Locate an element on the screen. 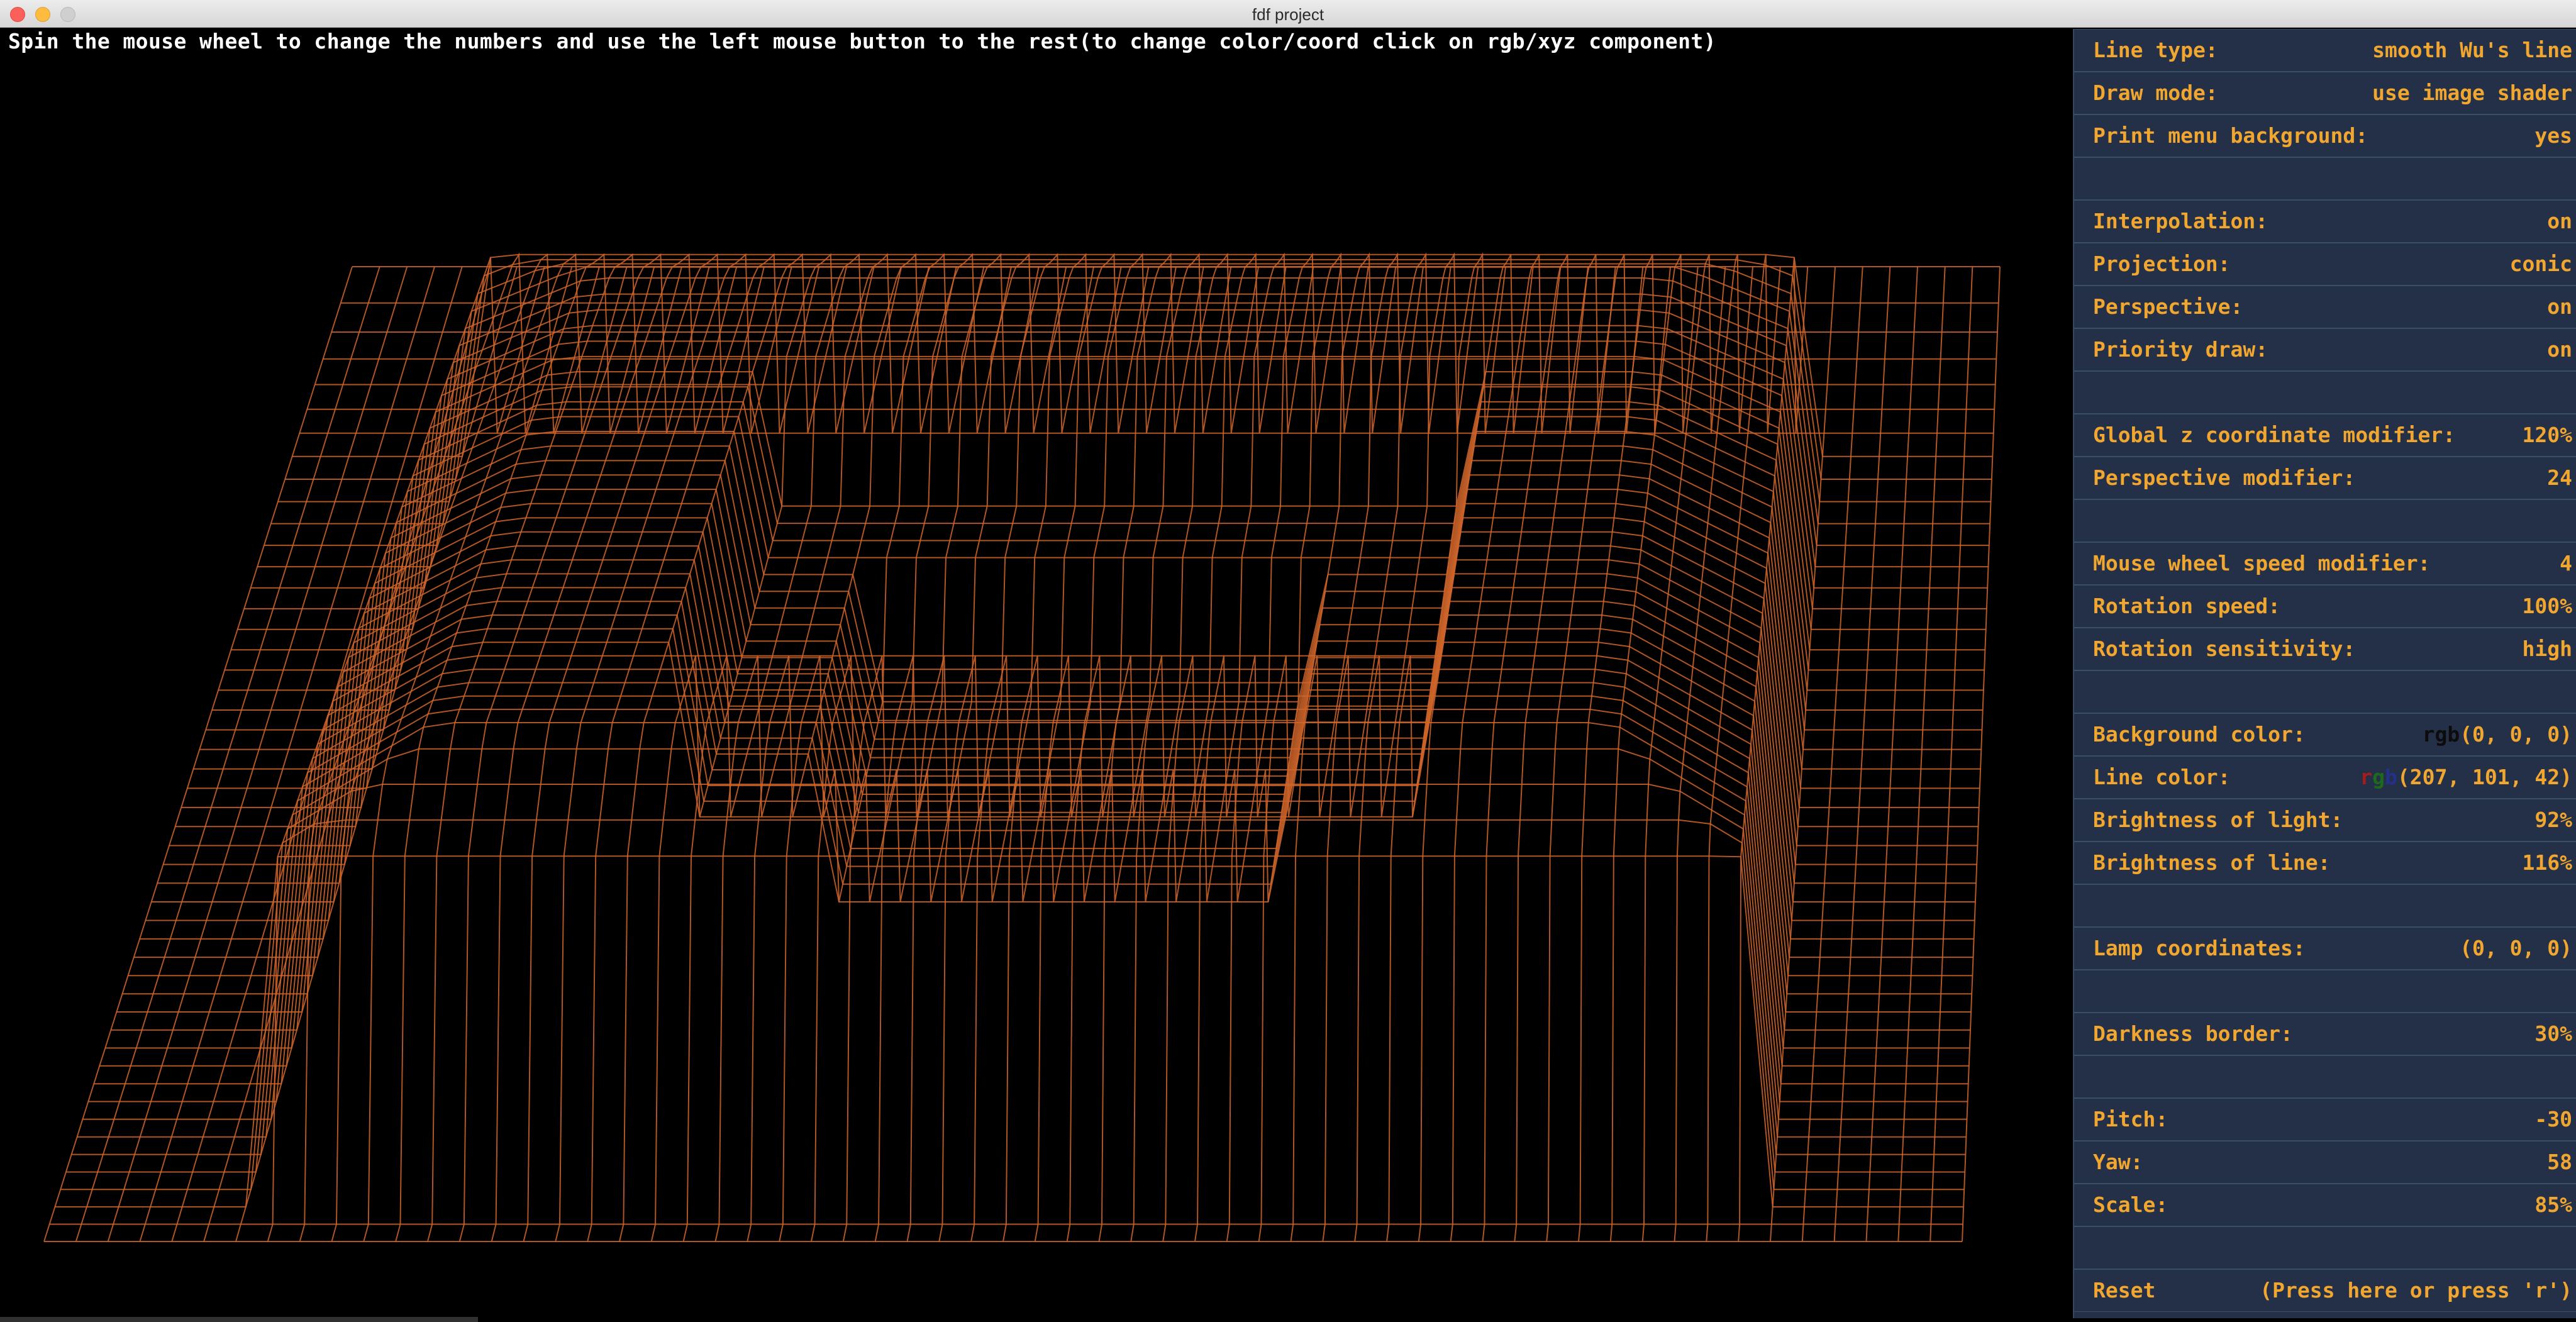  menu-row-rotation-speed: Rotation speed: 100% is located at coordinates (2325, 606).